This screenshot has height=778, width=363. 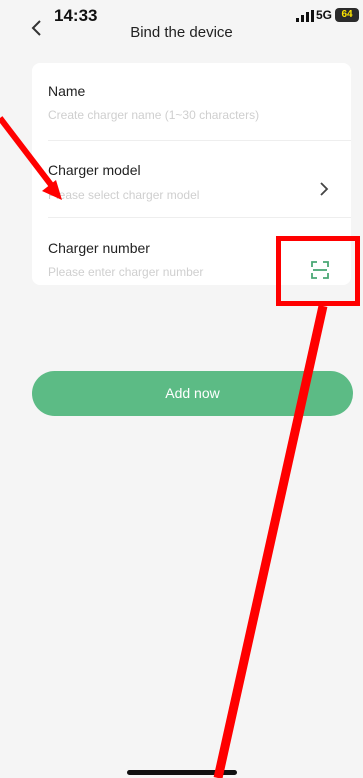 I want to click on home-indicator, so click(x=182, y=772).